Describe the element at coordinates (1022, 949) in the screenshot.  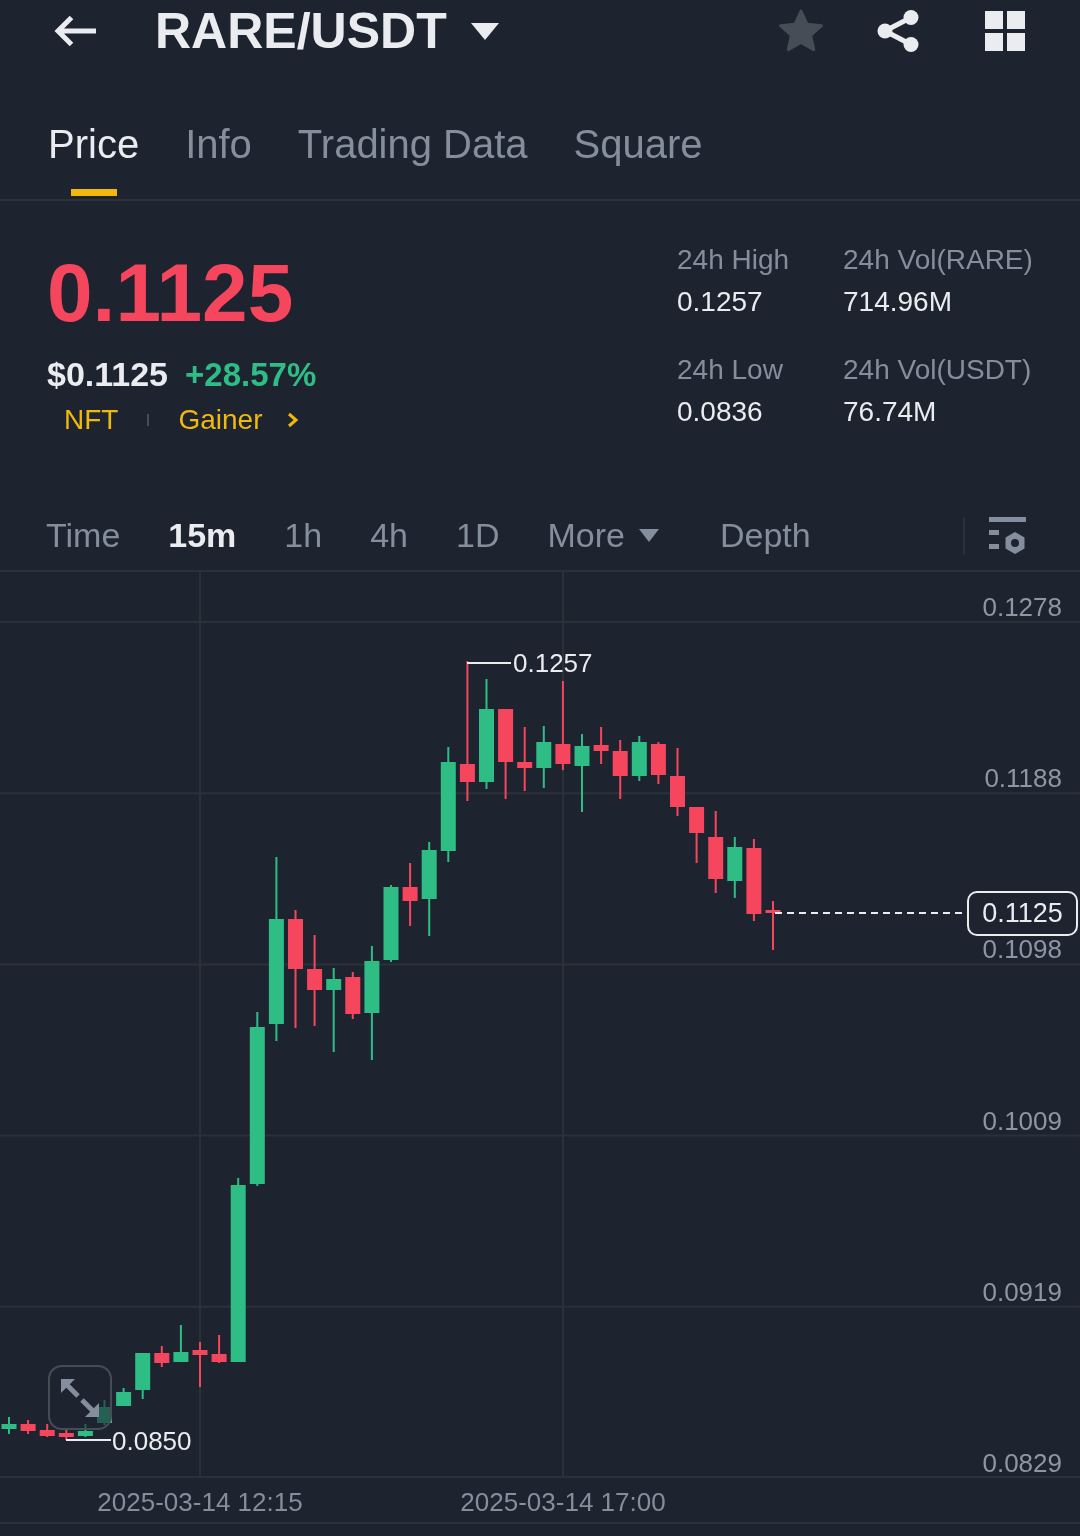
I see `axis-label: 0.1098` at that location.